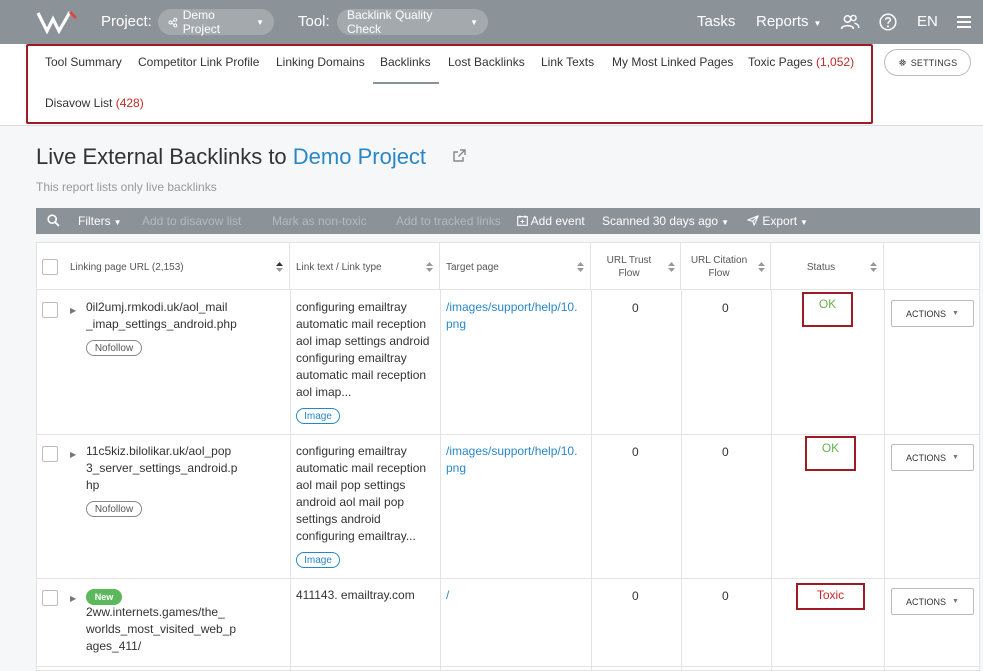 Image resolution: width=983 pixels, height=671 pixels. What do you see at coordinates (888, 22) in the screenshot?
I see `help-icon` at bounding box center [888, 22].